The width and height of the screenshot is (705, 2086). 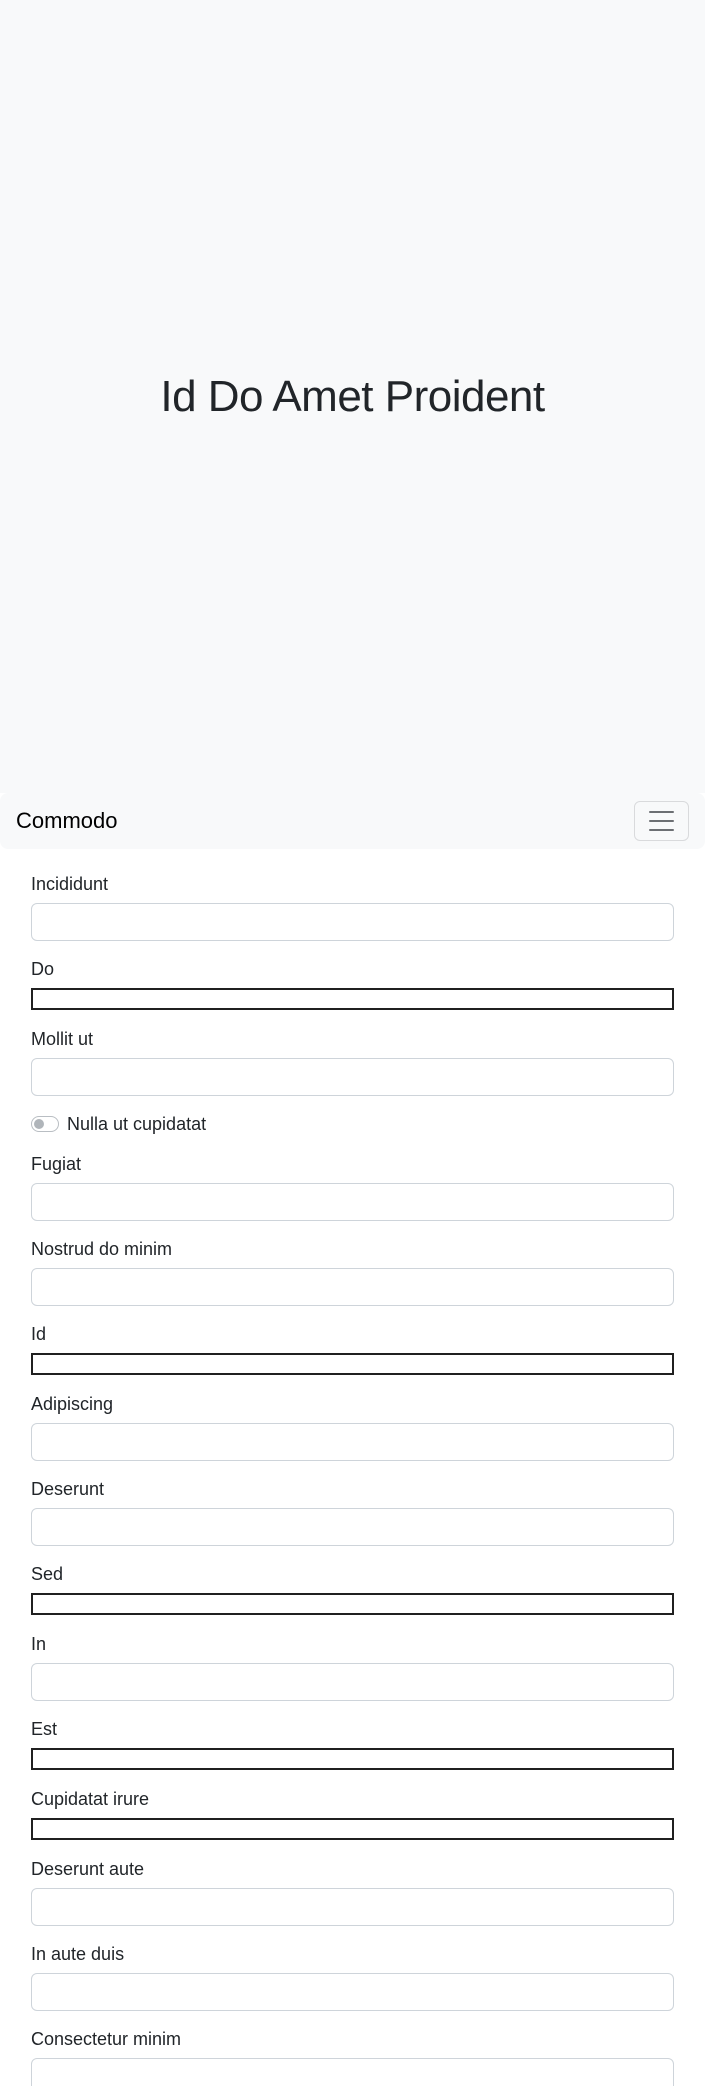 I want to click on consectetur-minim-input, so click(x=352, y=2072).